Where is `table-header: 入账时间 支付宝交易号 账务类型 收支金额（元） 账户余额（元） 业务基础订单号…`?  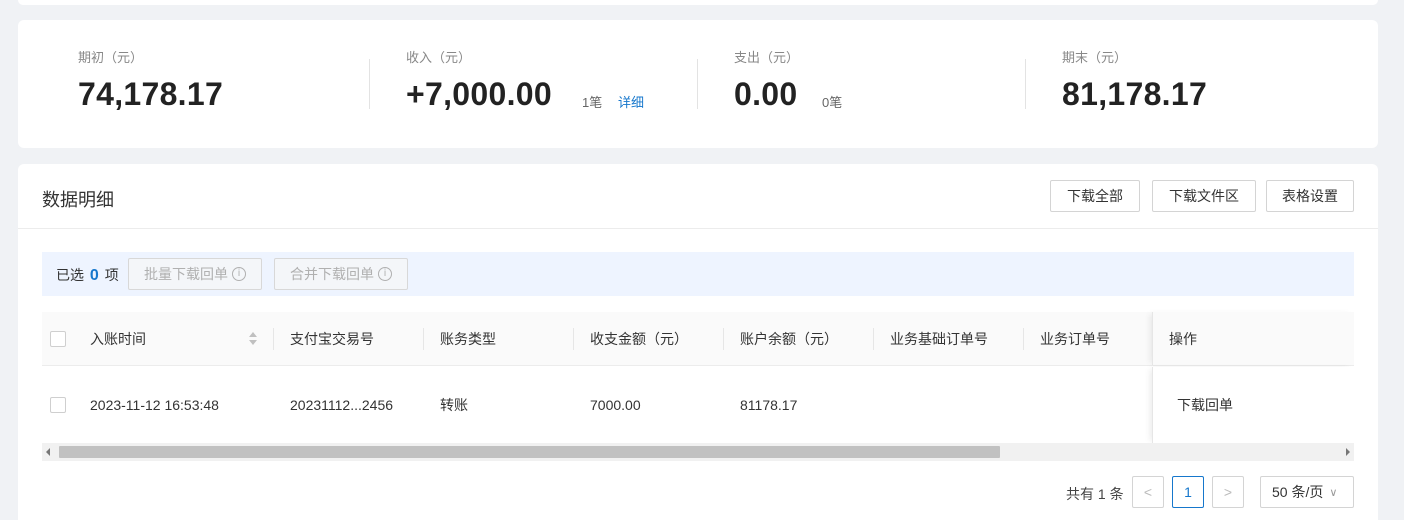
table-header: 入账时间 支付宝交易号 账务类型 收支金额（元） 账户余额（元） 业务基础订单号… is located at coordinates (698, 339).